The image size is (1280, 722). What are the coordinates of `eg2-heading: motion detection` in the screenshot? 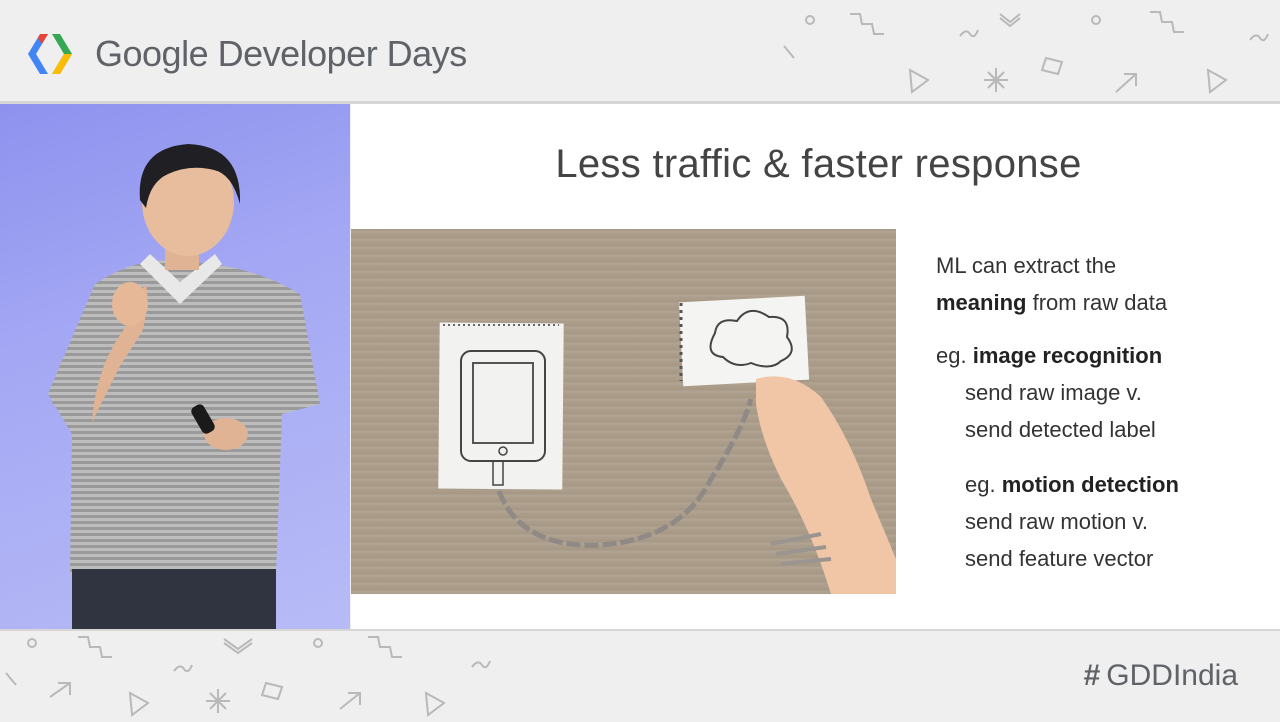 It's located at (1090, 484).